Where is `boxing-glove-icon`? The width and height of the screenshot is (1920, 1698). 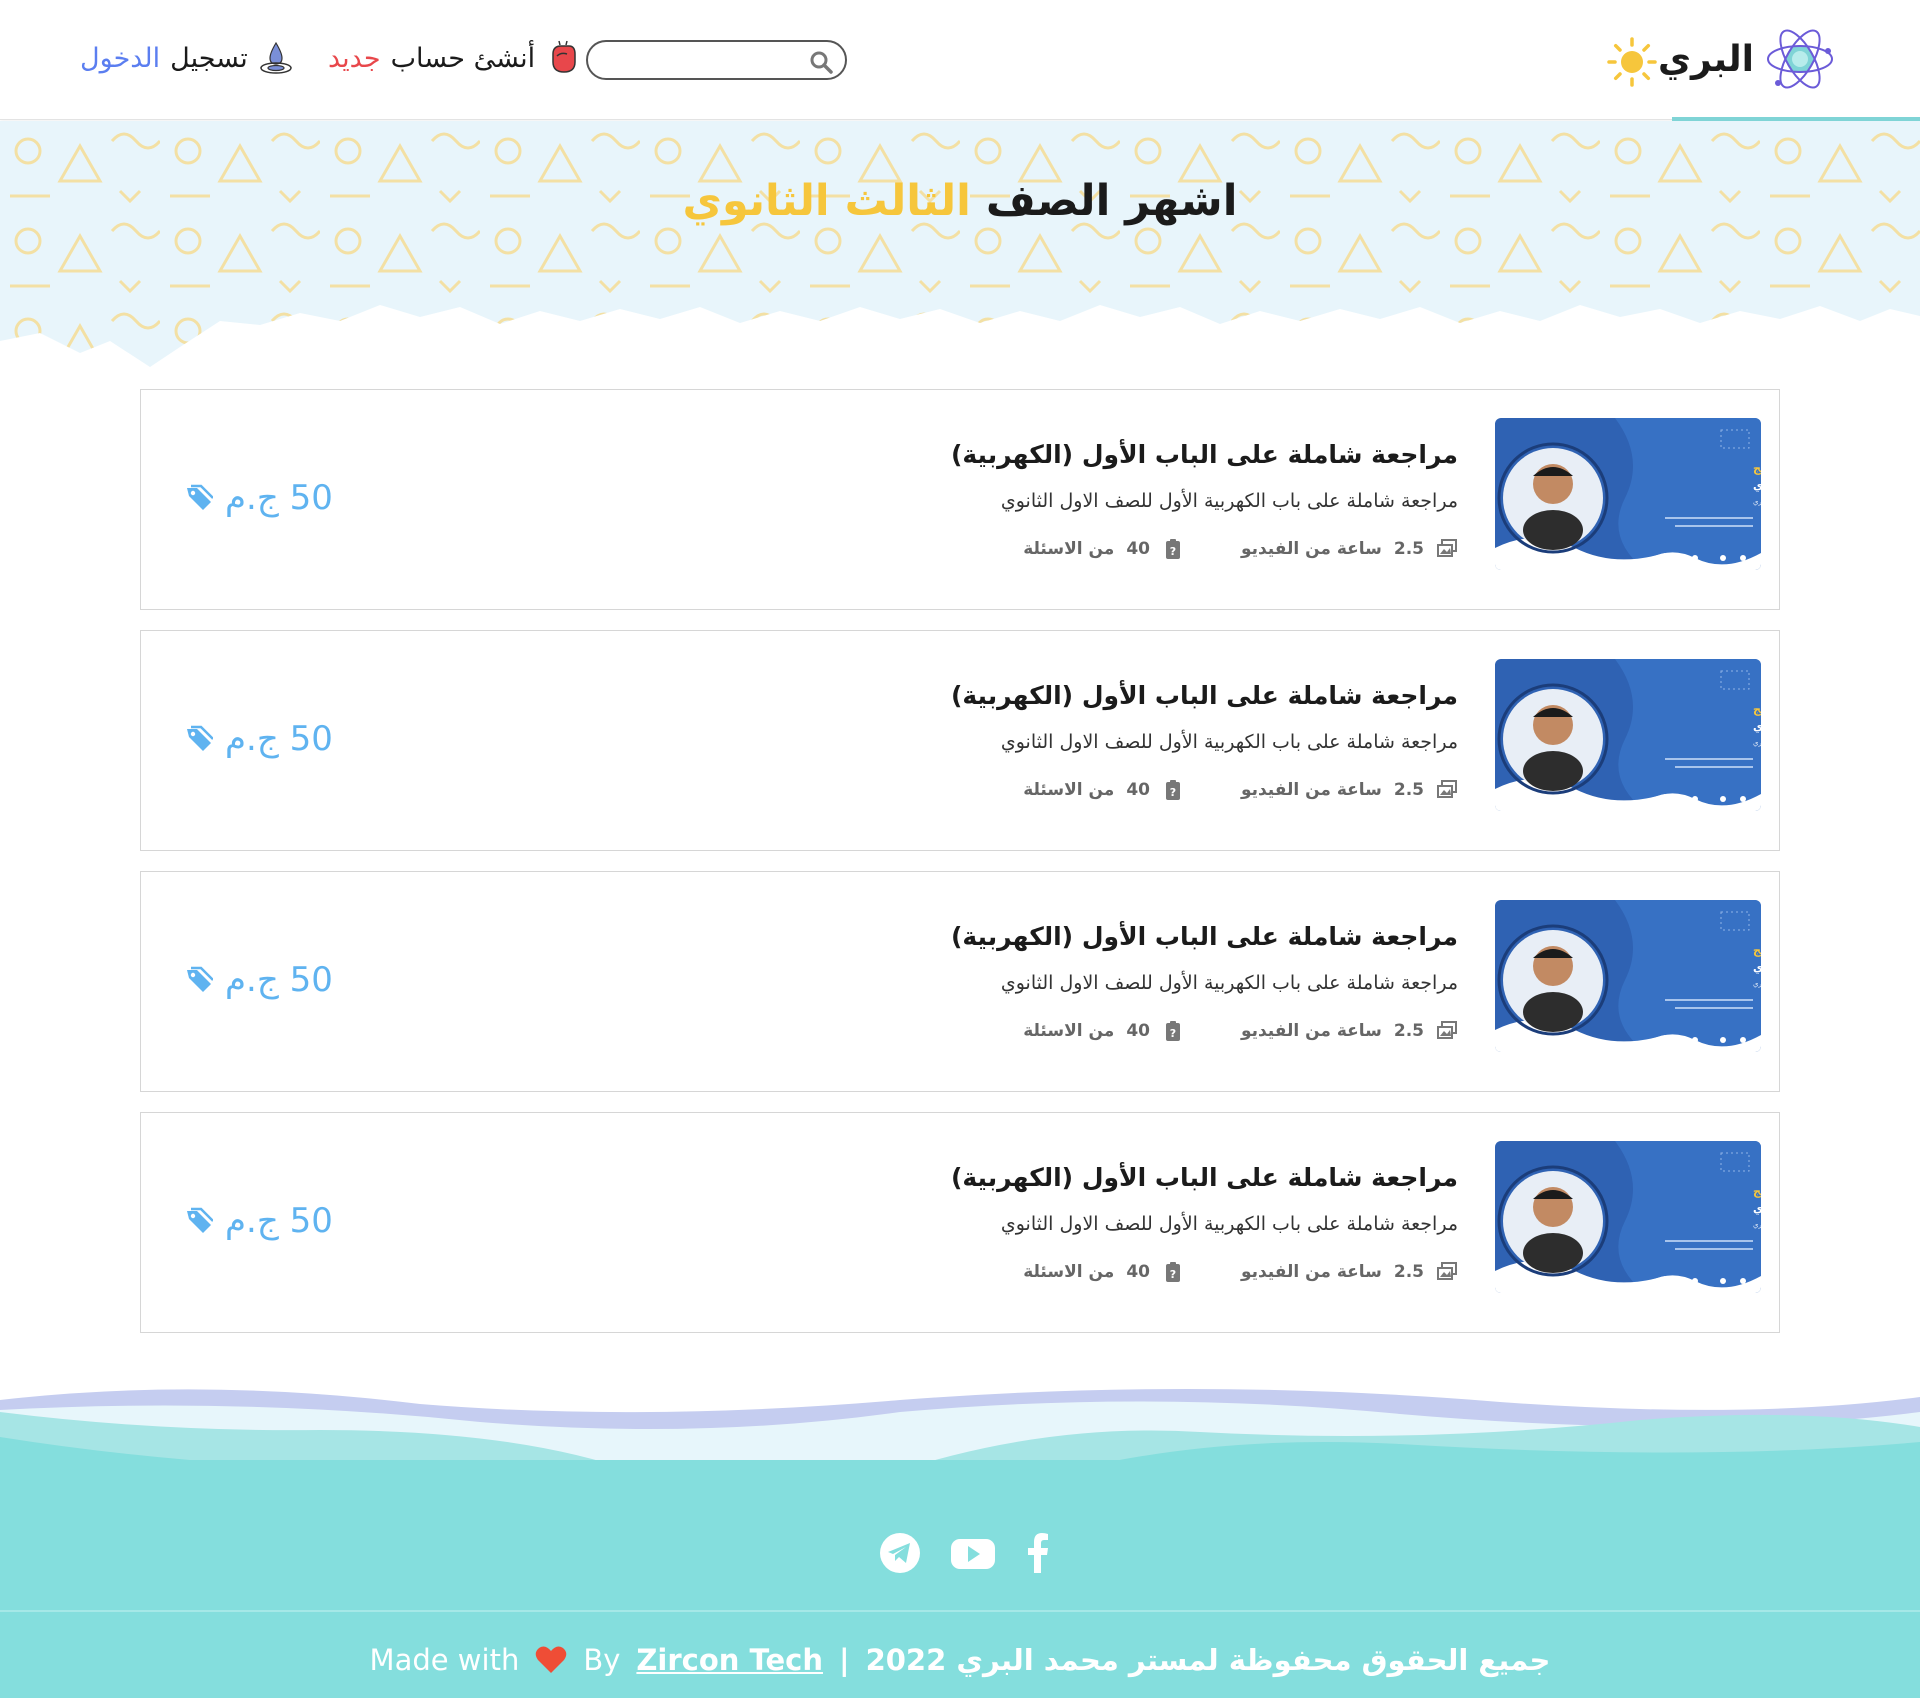
boxing-glove-icon is located at coordinates (564, 56).